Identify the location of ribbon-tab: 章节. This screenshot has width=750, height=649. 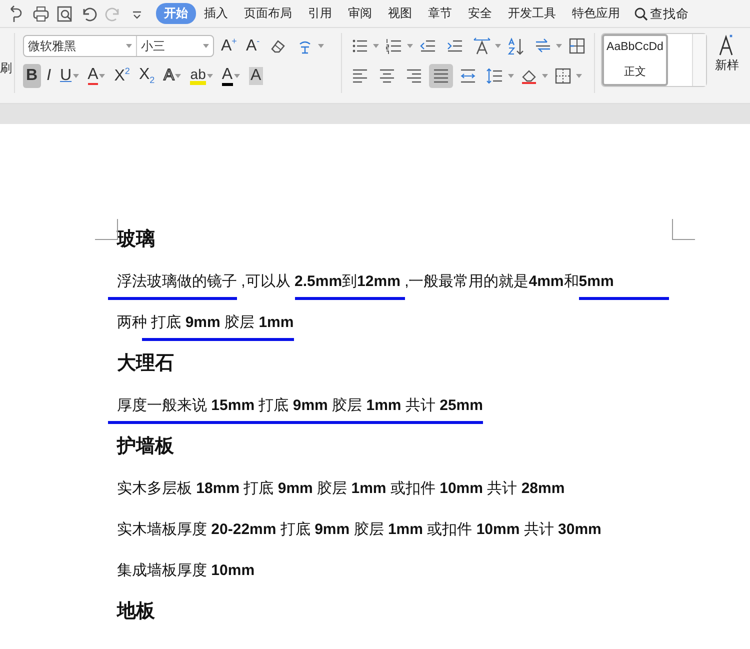
(440, 13).